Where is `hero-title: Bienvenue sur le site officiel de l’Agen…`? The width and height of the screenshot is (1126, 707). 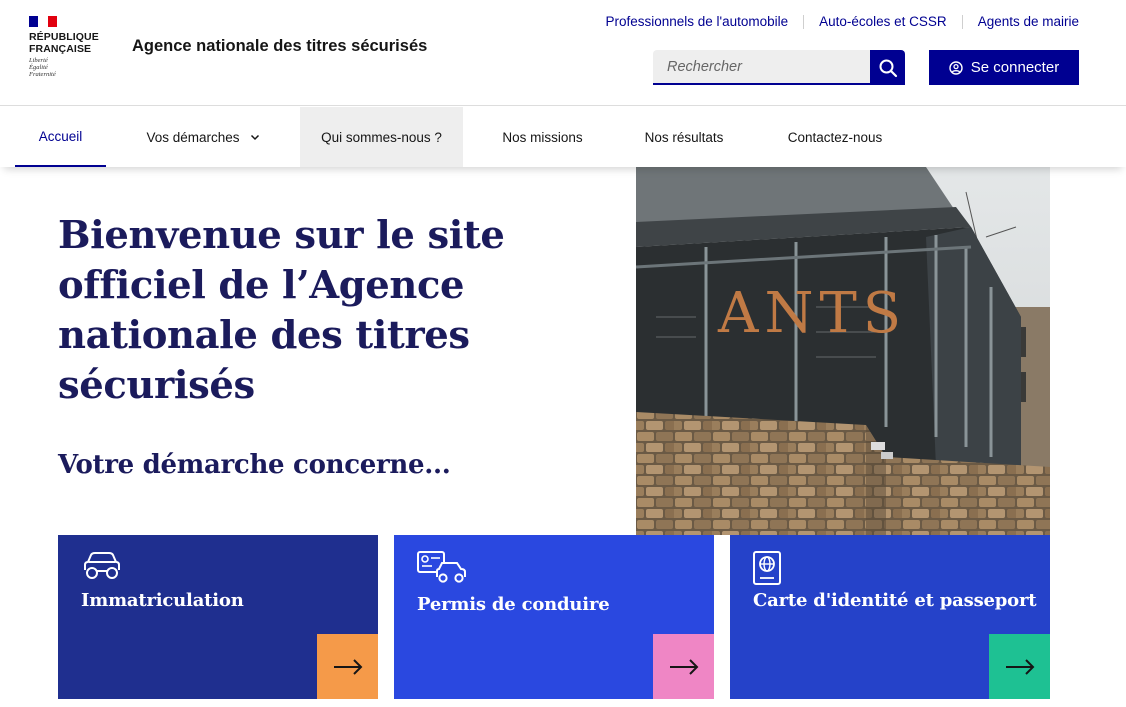
hero-title: Bienvenue sur le site officiel de l’Agen… is located at coordinates (338, 311).